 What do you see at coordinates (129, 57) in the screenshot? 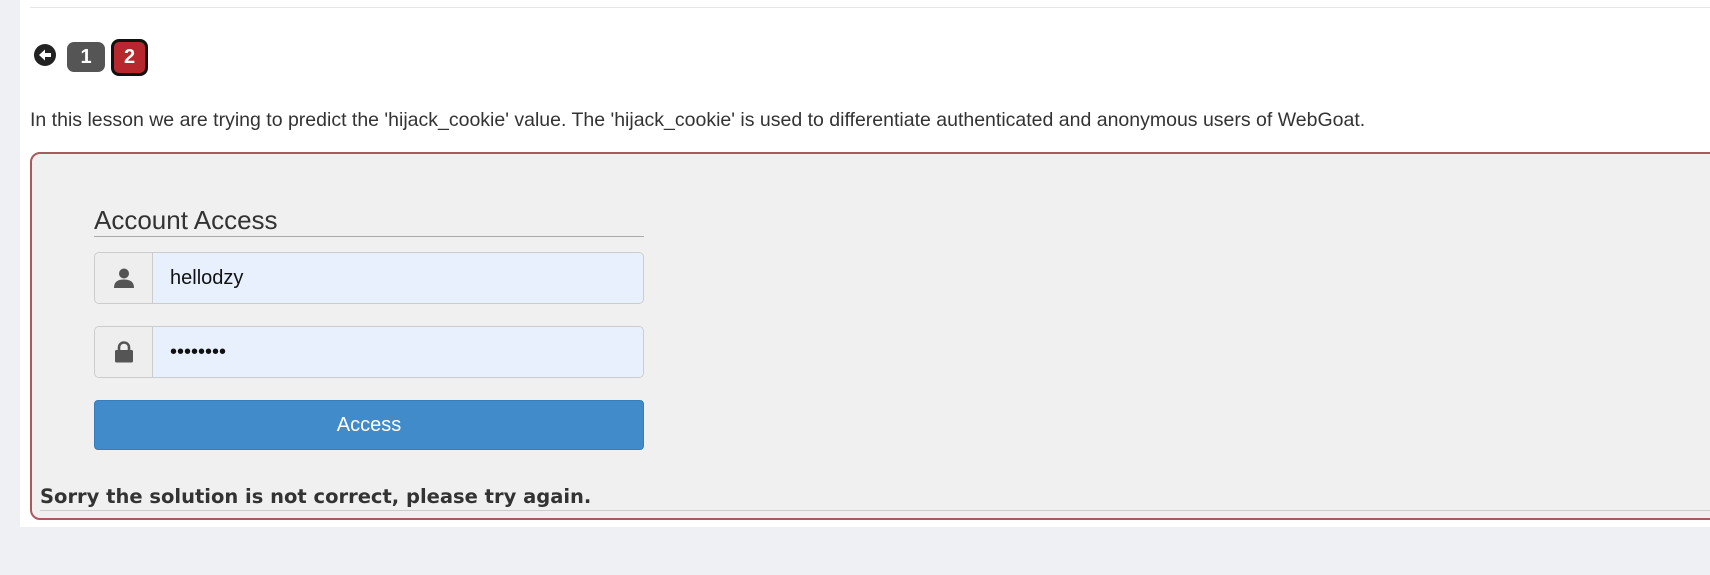
I see `page-2-button: 2` at bounding box center [129, 57].